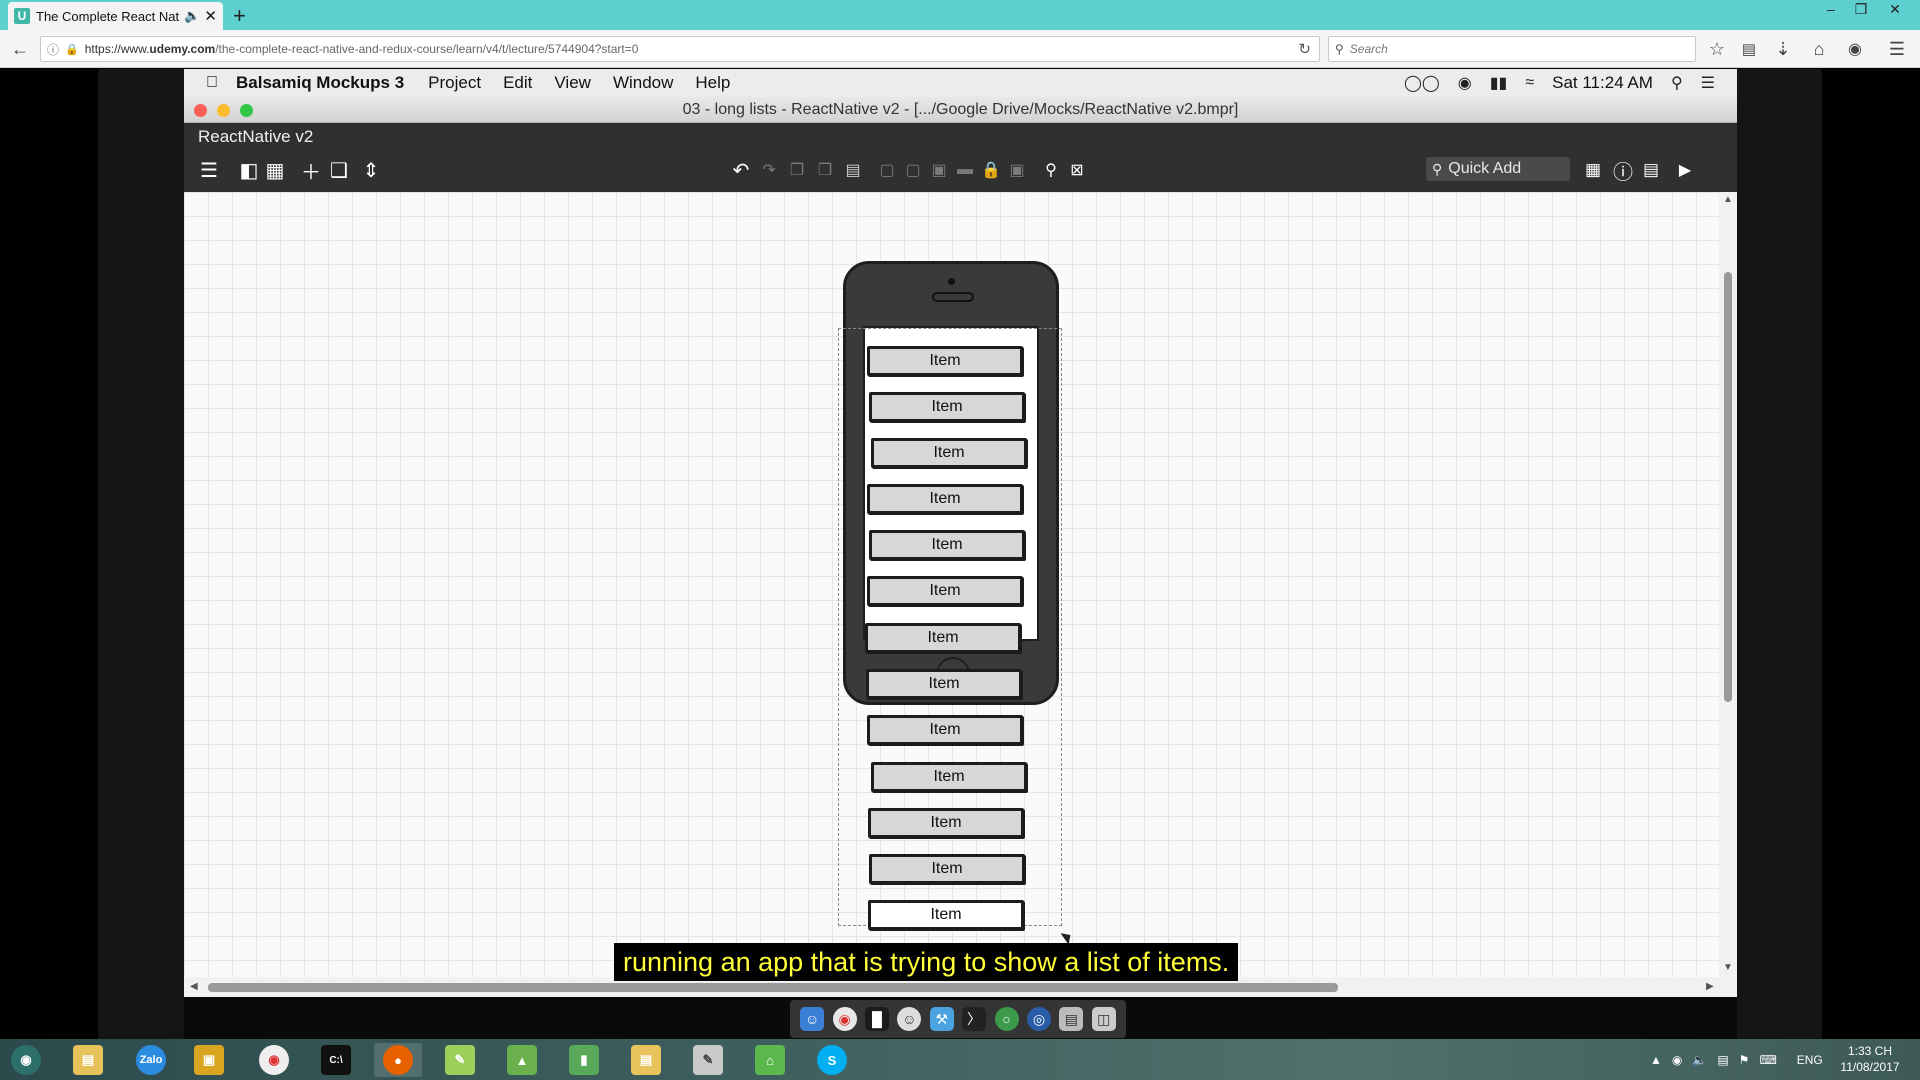  What do you see at coordinates (522, 1060) in the screenshot?
I see `android-studio-icon: ▲` at bounding box center [522, 1060].